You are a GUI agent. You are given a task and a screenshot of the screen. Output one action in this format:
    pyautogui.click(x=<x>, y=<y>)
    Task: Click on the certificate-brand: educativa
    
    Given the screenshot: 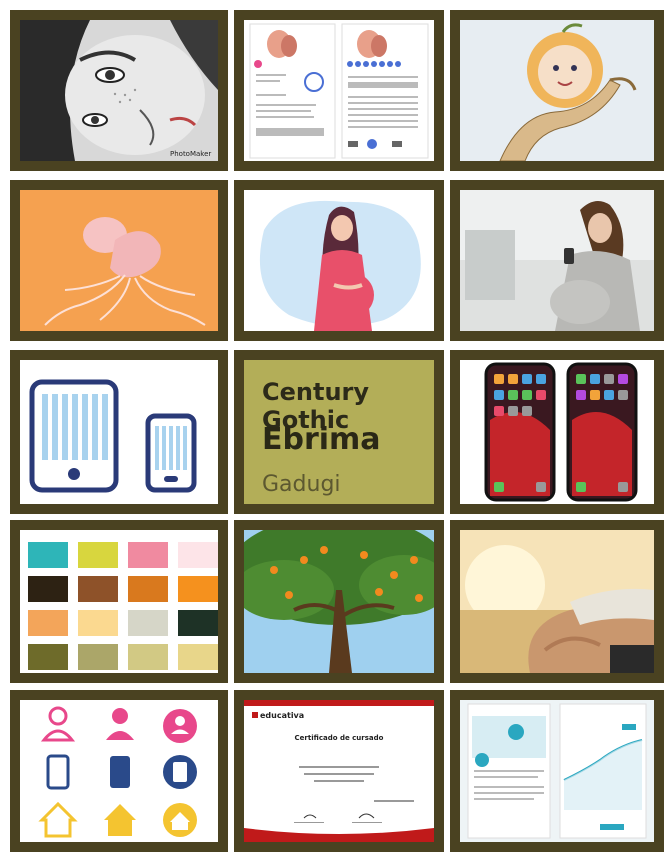 What is the action you would take?
    pyautogui.click(x=282, y=715)
    